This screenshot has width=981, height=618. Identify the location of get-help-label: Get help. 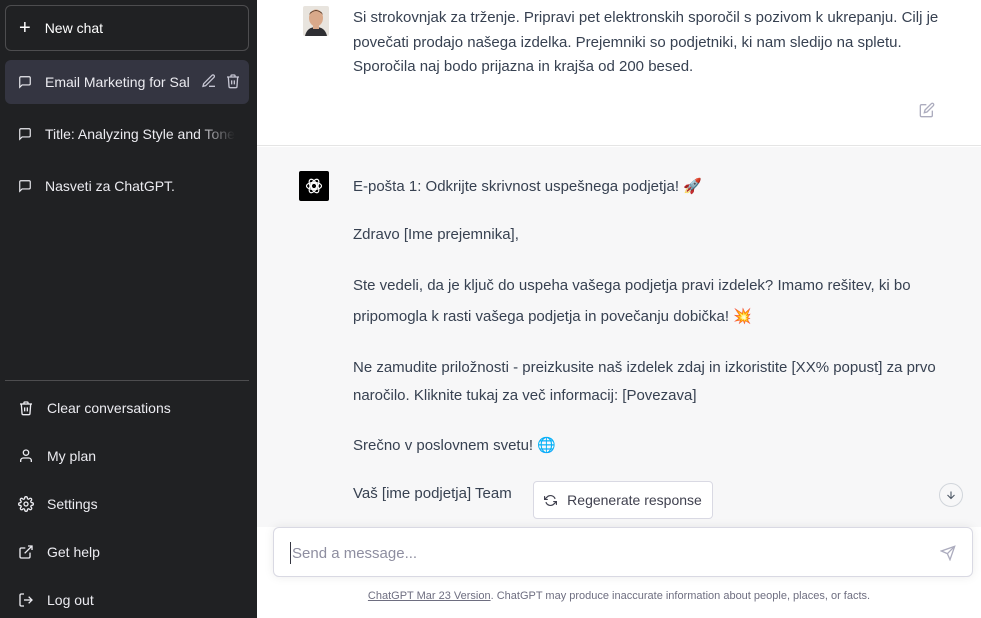
(73, 552).